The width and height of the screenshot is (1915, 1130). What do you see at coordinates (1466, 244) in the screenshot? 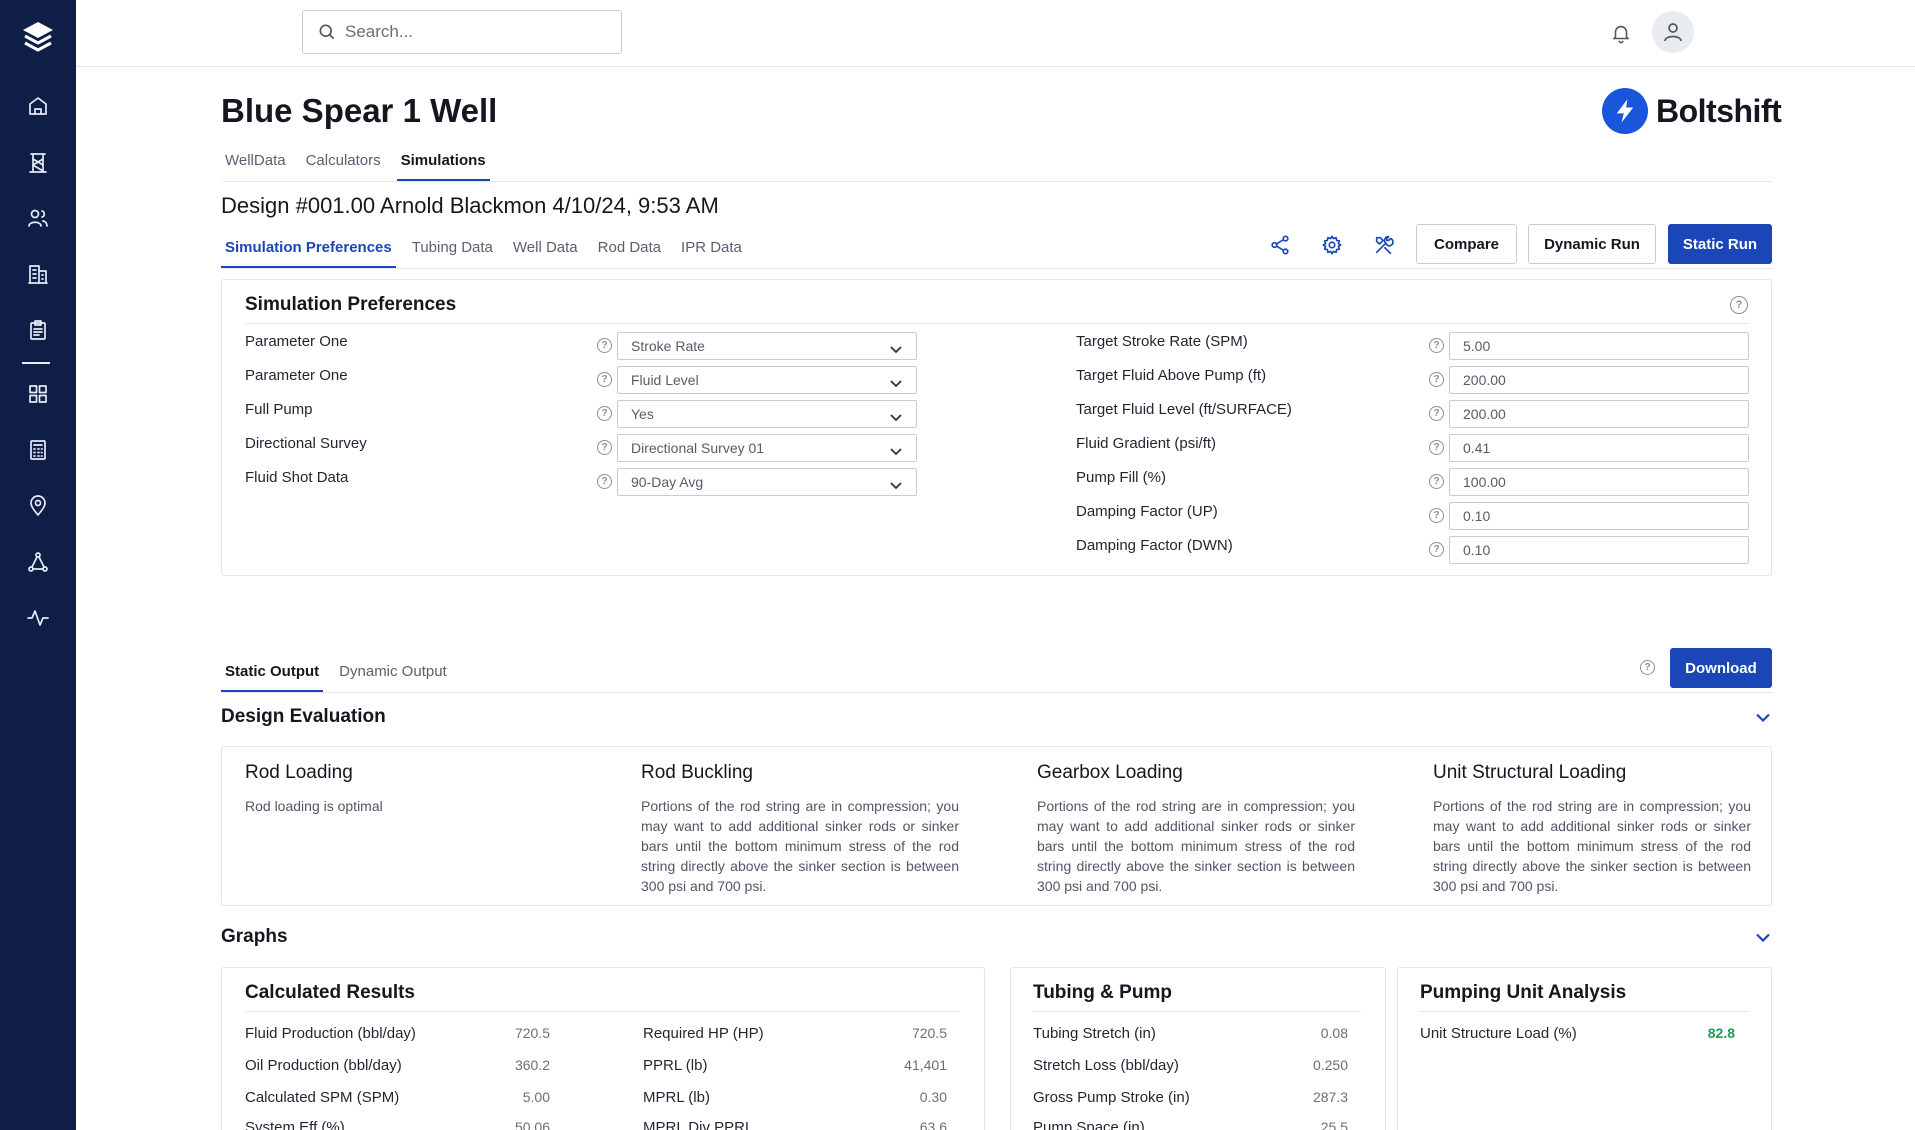
I see `compare-button: Compare` at bounding box center [1466, 244].